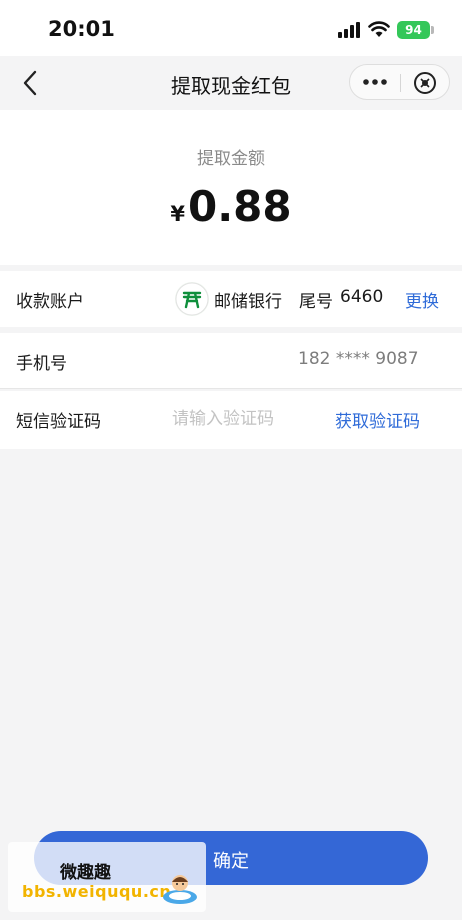 Image resolution: width=462 pixels, height=920 pixels. I want to click on back-icon, so click(32, 83).